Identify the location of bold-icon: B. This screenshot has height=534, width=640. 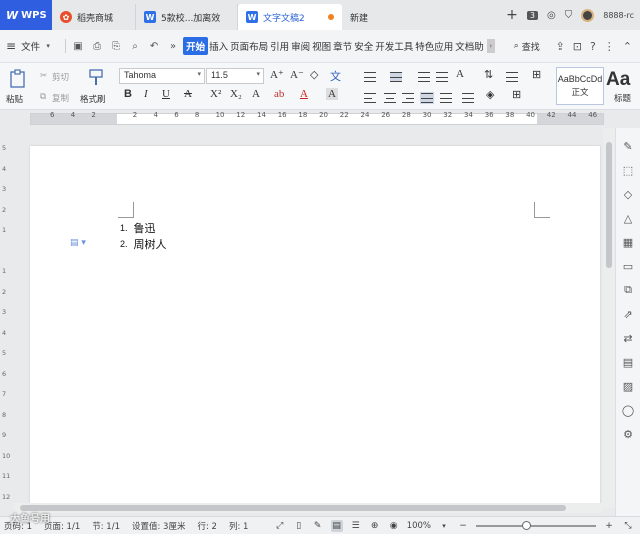
(128, 94).